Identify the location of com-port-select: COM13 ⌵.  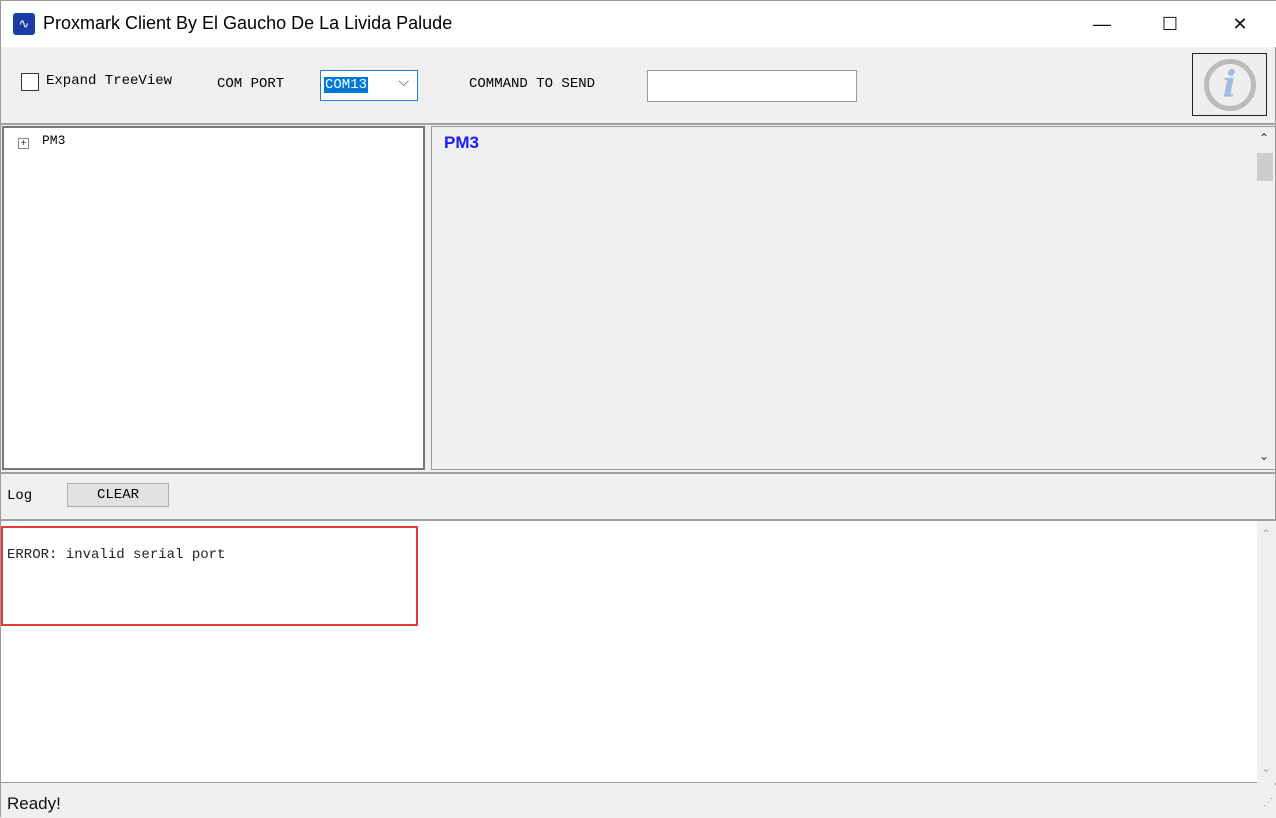
(369, 85).